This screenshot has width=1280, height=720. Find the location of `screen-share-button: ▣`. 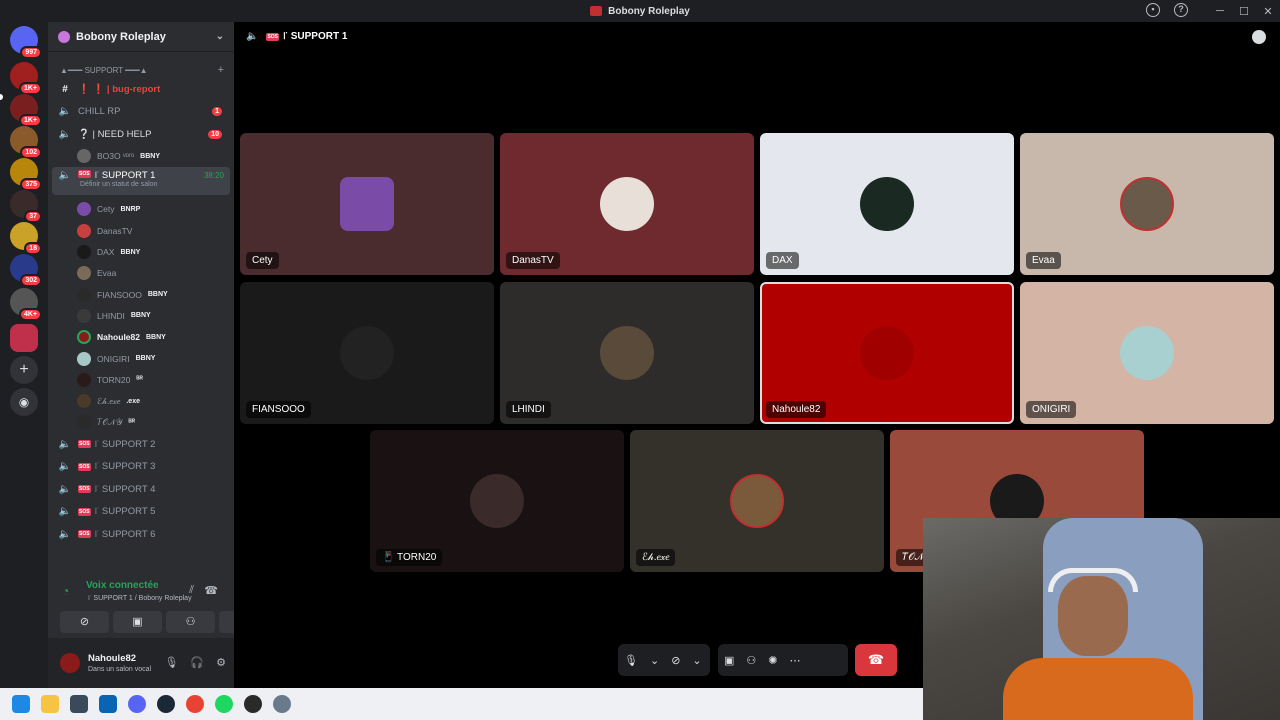

screen-share-button: ▣ is located at coordinates (137, 622).